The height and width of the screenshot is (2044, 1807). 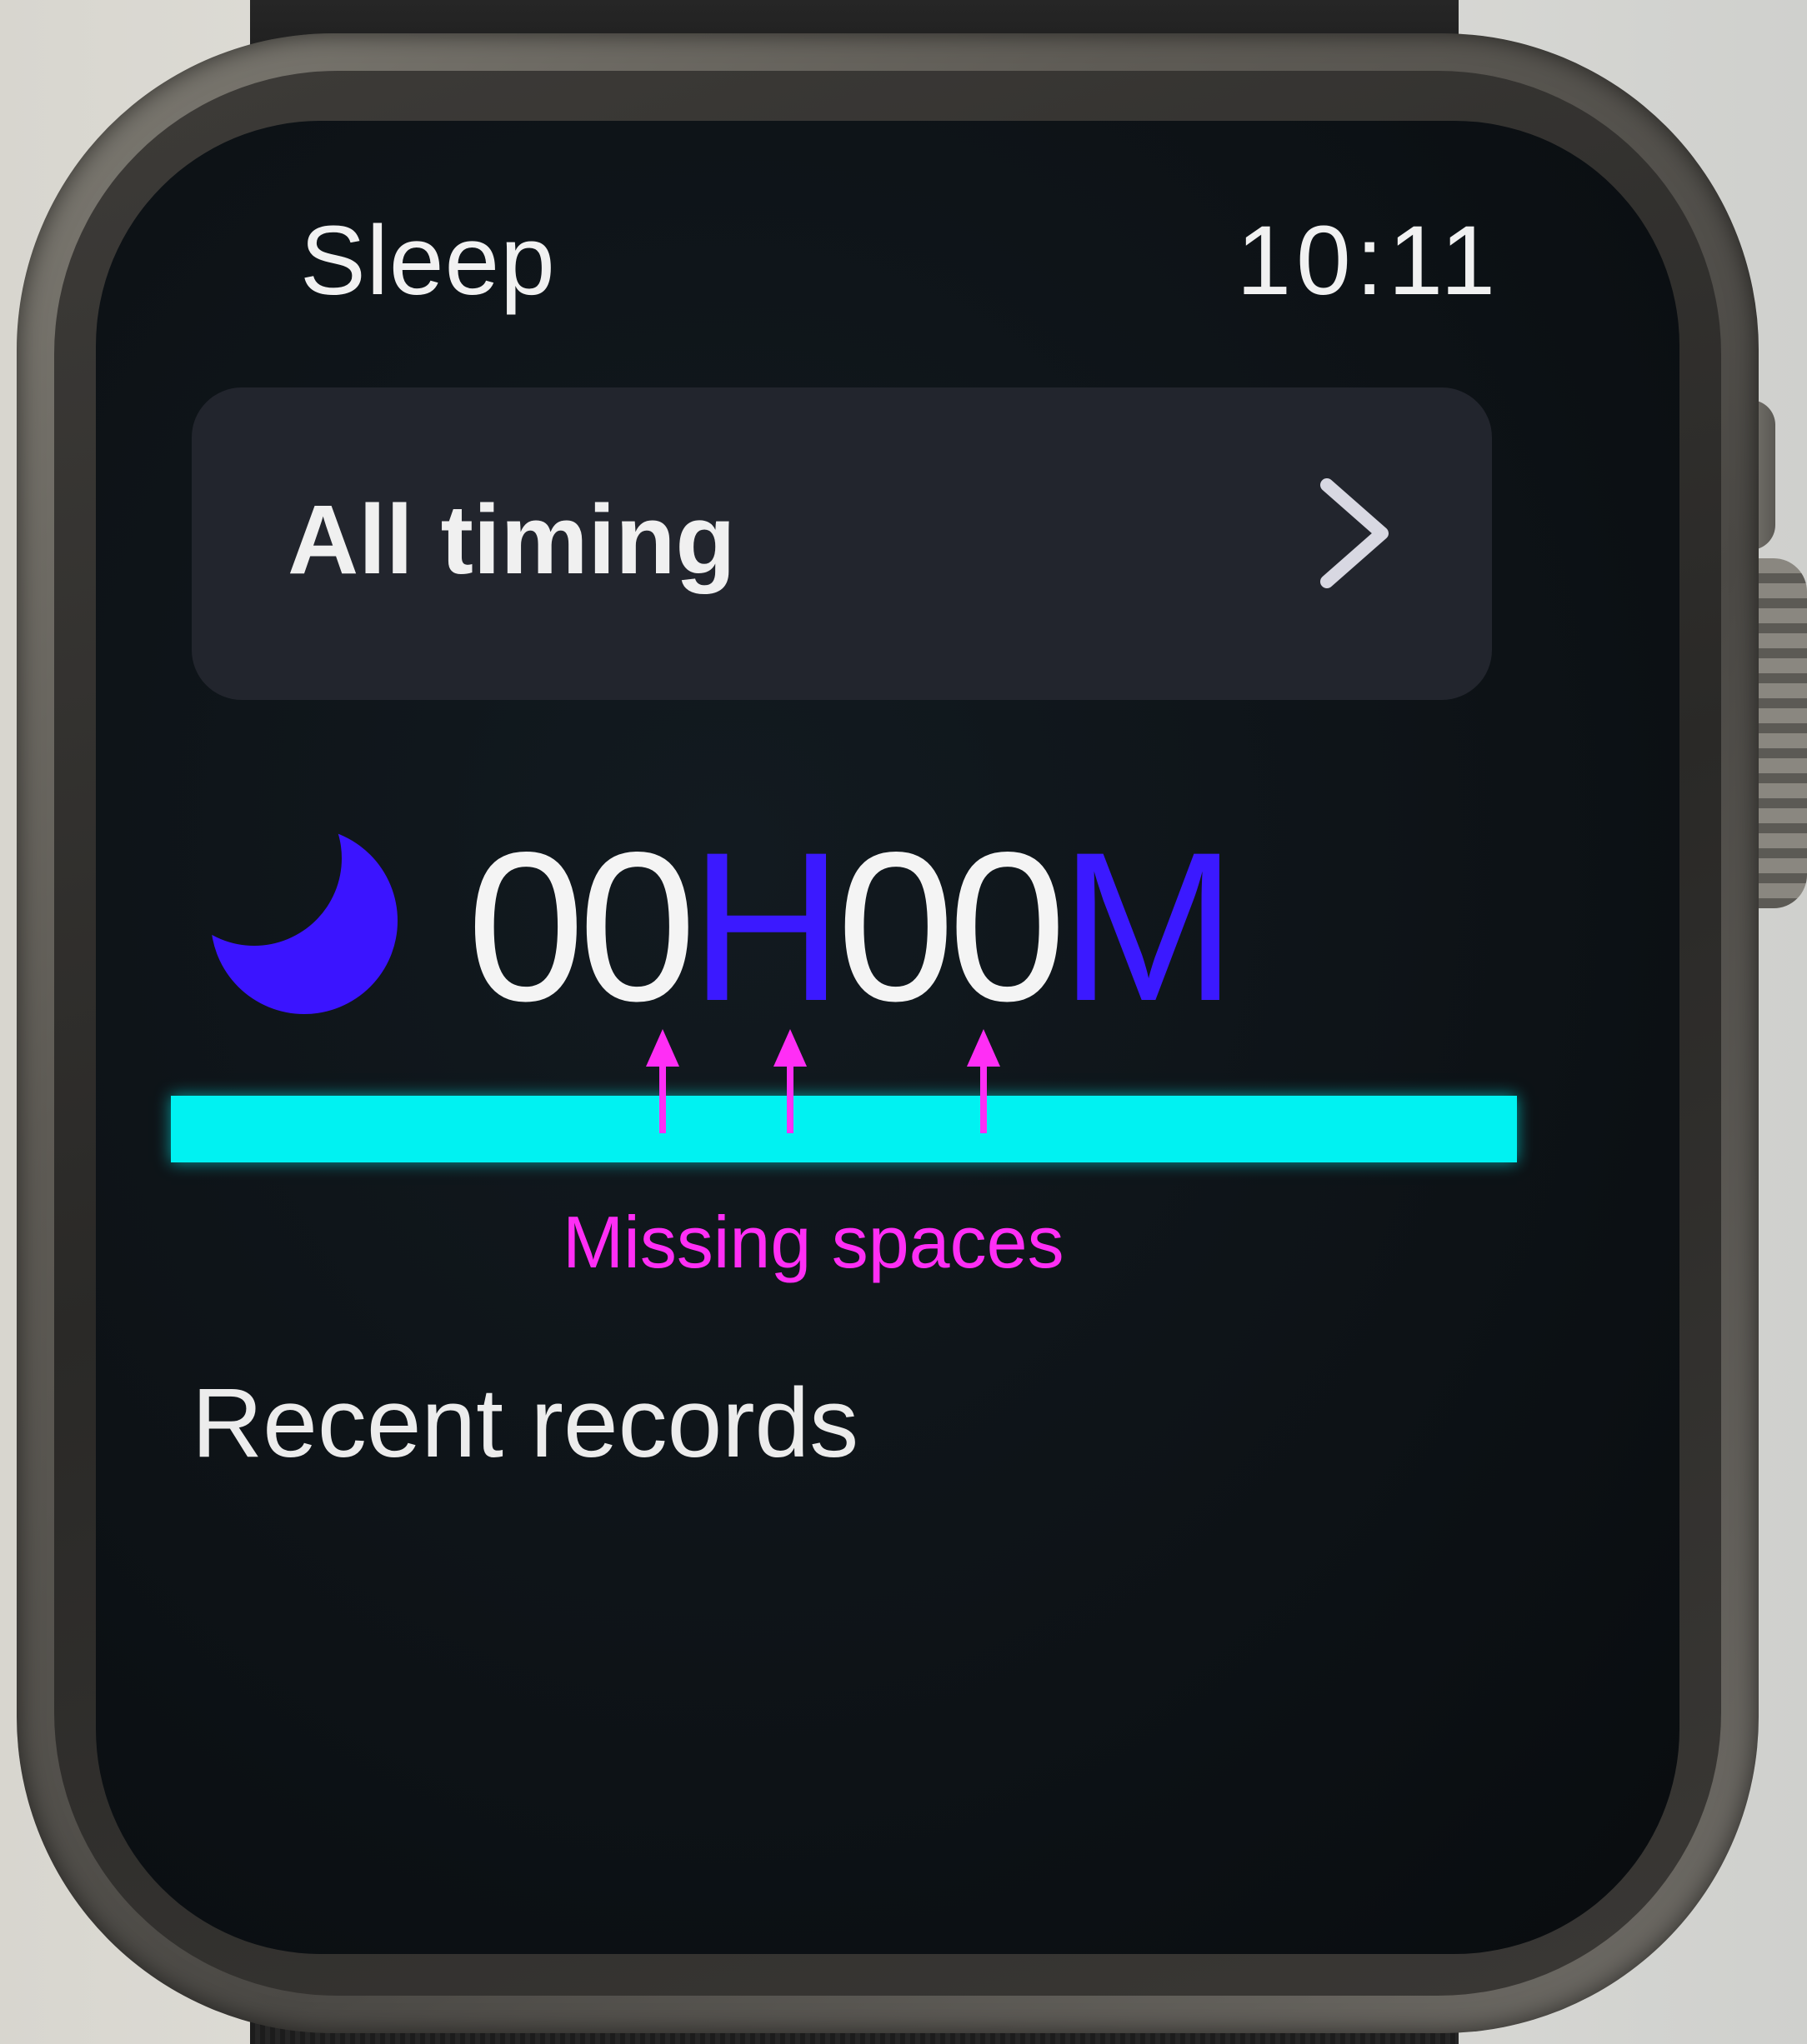 I want to click on sleep-hours: 00, so click(x=582, y=927).